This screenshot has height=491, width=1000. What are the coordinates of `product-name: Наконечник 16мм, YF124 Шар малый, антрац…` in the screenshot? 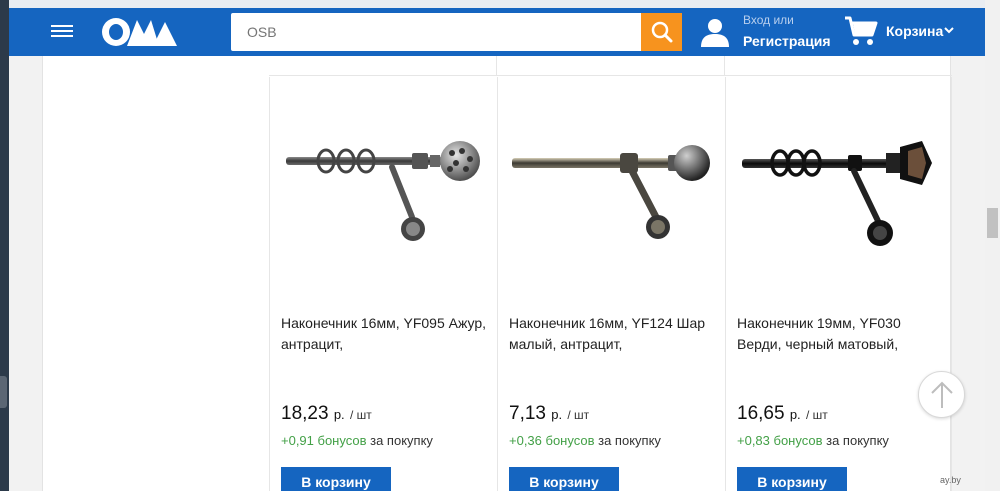 It's located at (611, 334).